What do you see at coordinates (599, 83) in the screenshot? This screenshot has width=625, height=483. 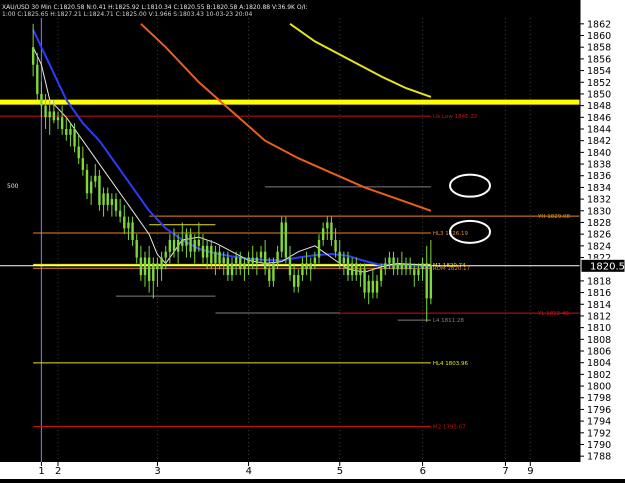 I see `price-tick-label: 1852` at bounding box center [599, 83].